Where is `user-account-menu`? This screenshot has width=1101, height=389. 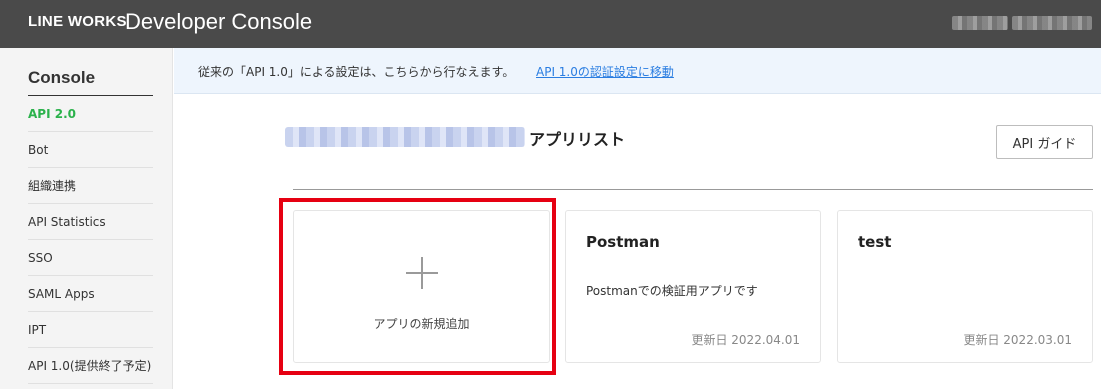 user-account-menu is located at coordinates (1022, 23).